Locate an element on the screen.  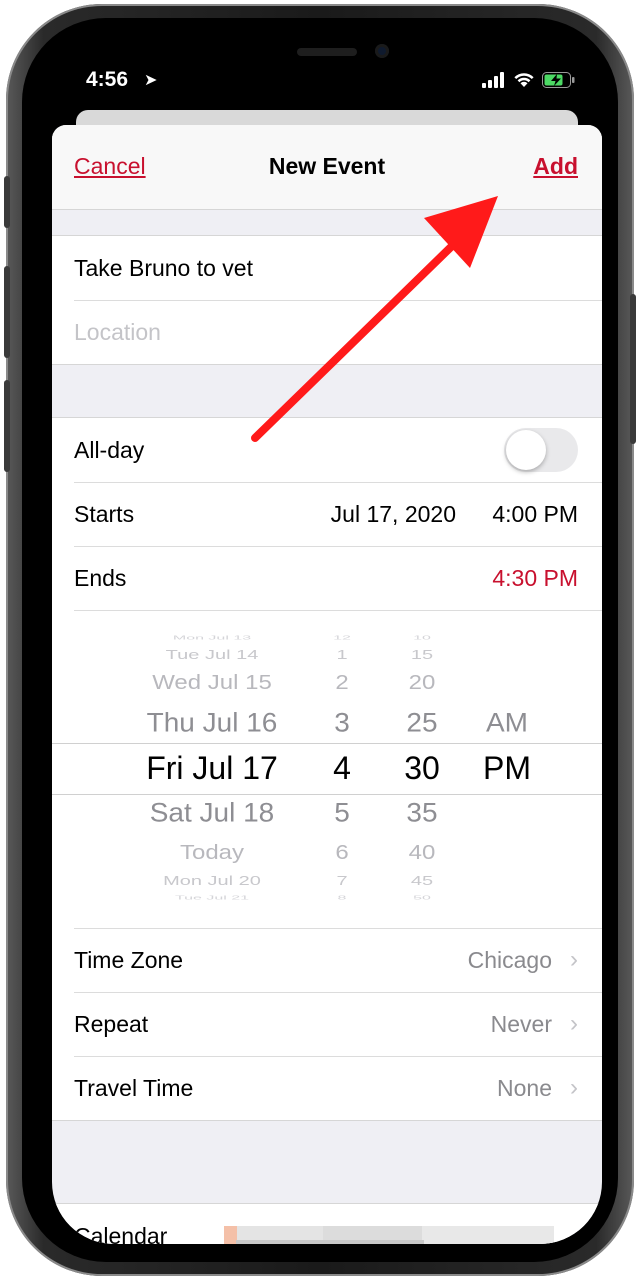
picker-minute-option: 35 is located at coordinates (422, 813).